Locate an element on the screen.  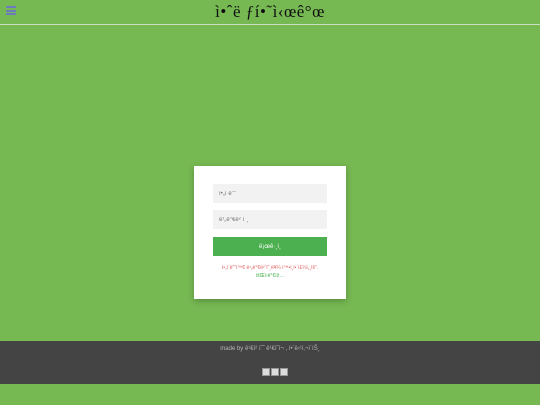
login-button: ë¡œê·¸ì¸ is located at coordinates (270, 246).